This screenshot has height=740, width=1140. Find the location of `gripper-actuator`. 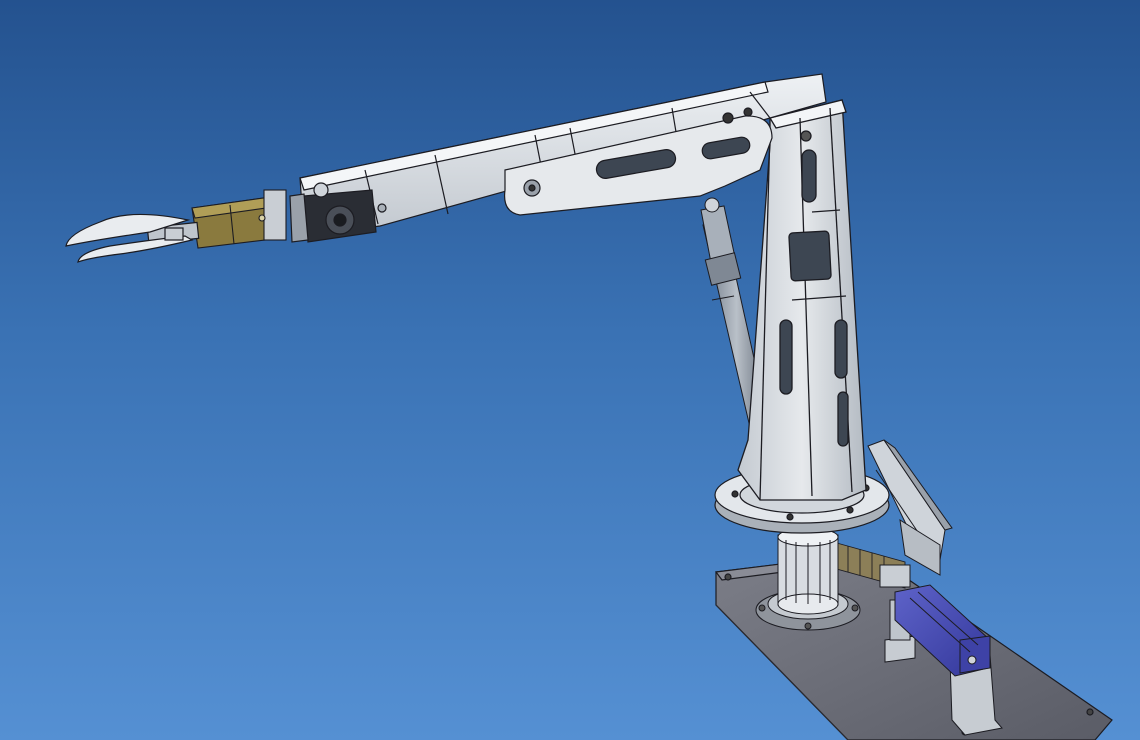

gripper-actuator is located at coordinates (239, 219).